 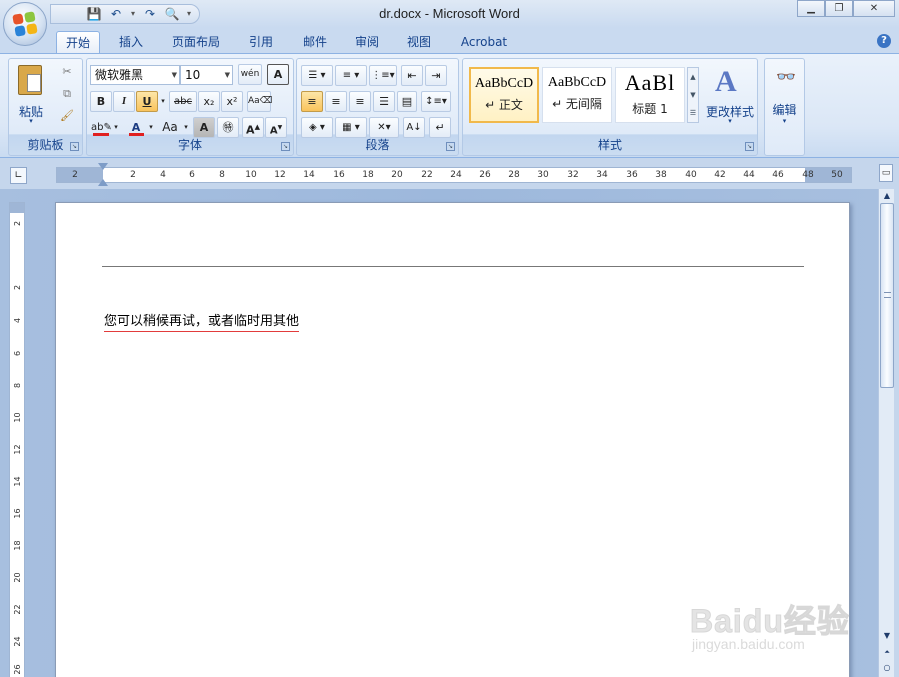 What do you see at coordinates (278, 74) in the screenshot?
I see `char-border-button: A` at bounding box center [278, 74].